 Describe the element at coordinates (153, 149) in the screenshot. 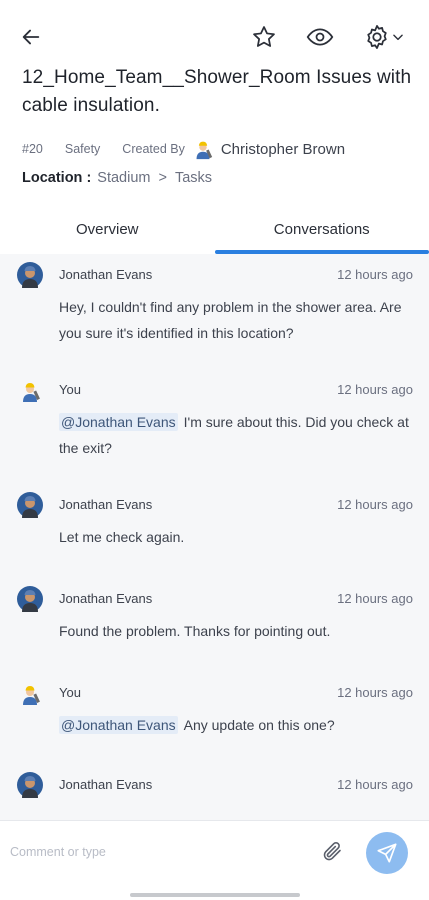

I see `created-by-label: Created By` at that location.